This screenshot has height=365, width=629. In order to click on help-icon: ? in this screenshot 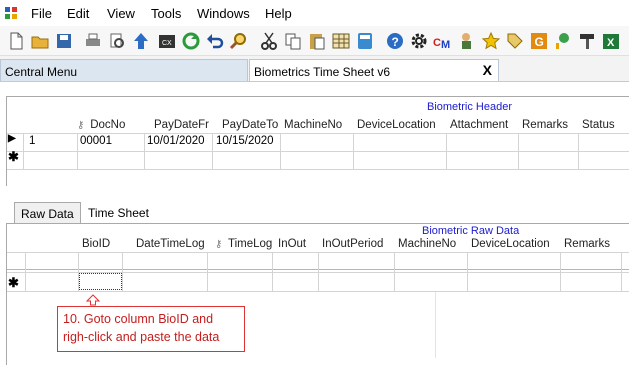, I will do `click(395, 41)`.